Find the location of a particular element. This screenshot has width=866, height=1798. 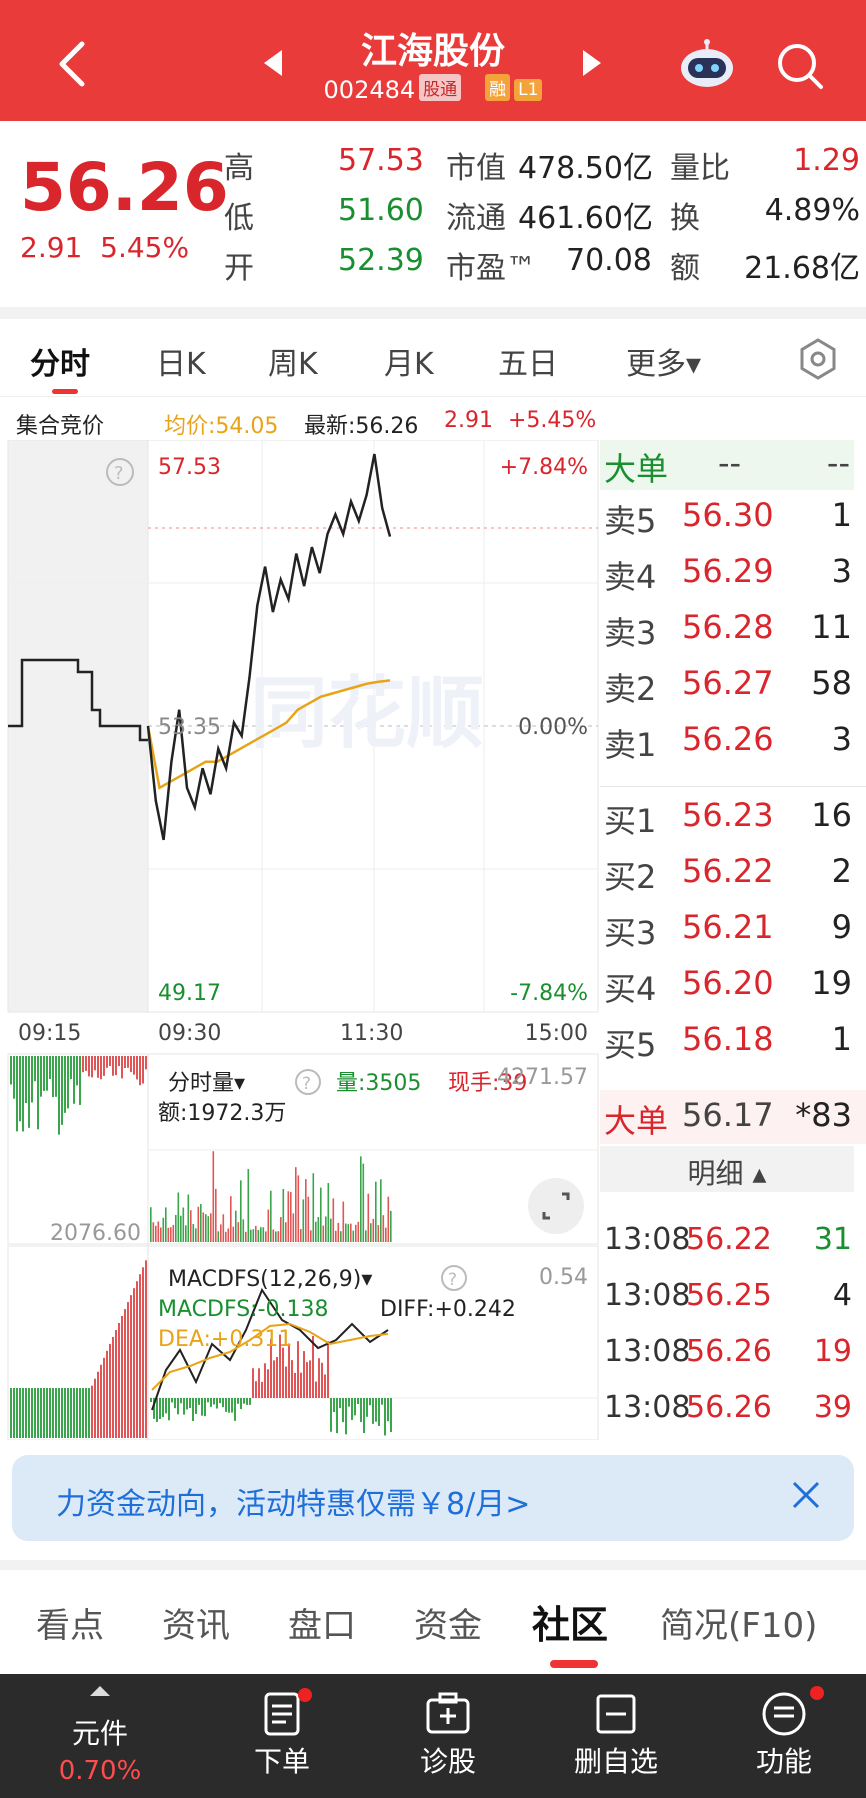

dea-value: DEA:+0.311 is located at coordinates (225, 1339).